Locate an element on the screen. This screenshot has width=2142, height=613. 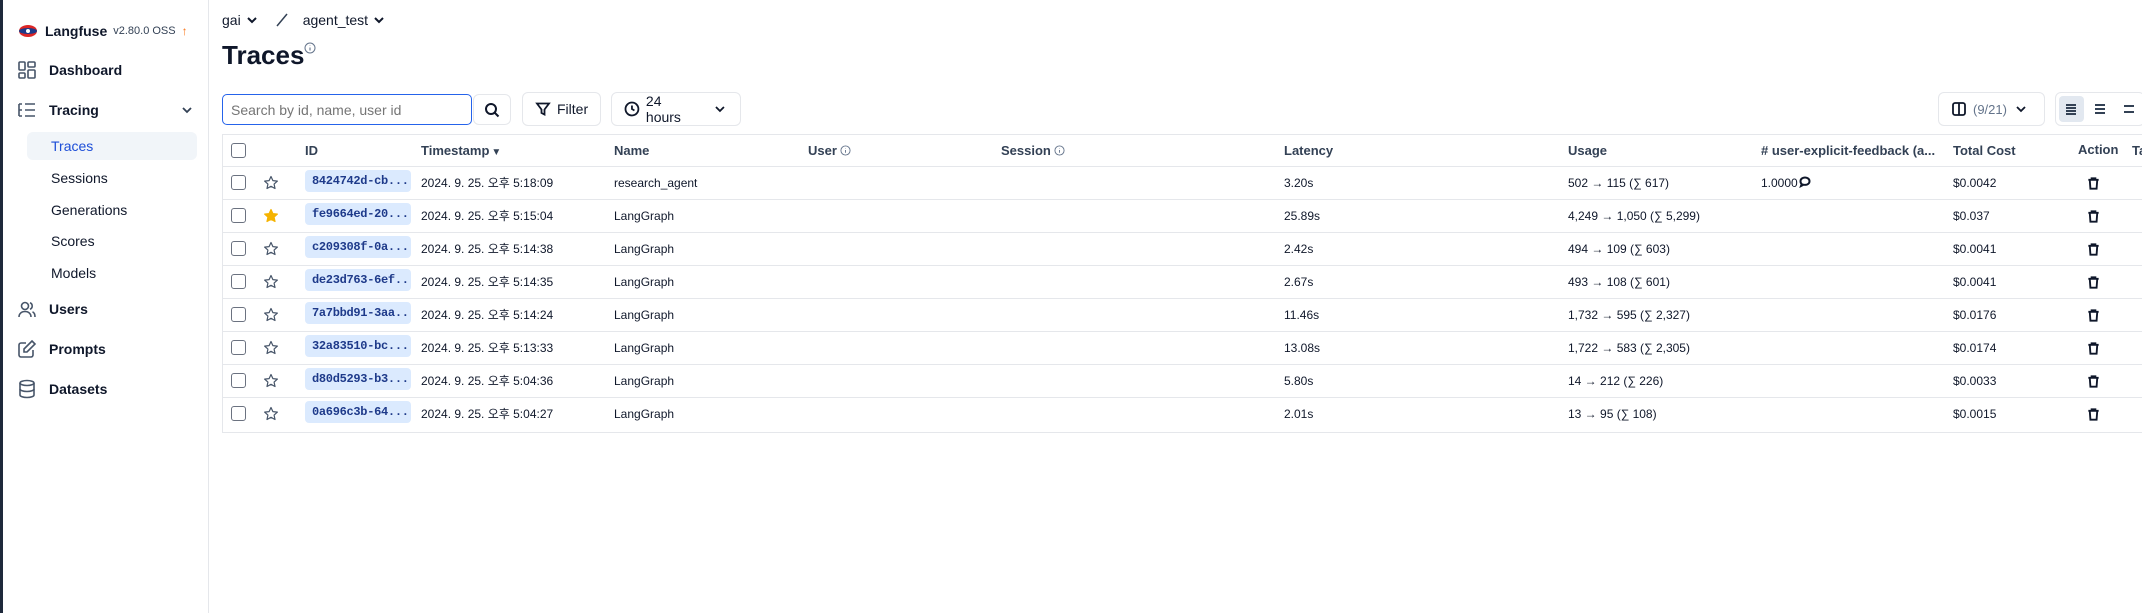
comment-icon is located at coordinates (1804, 181).